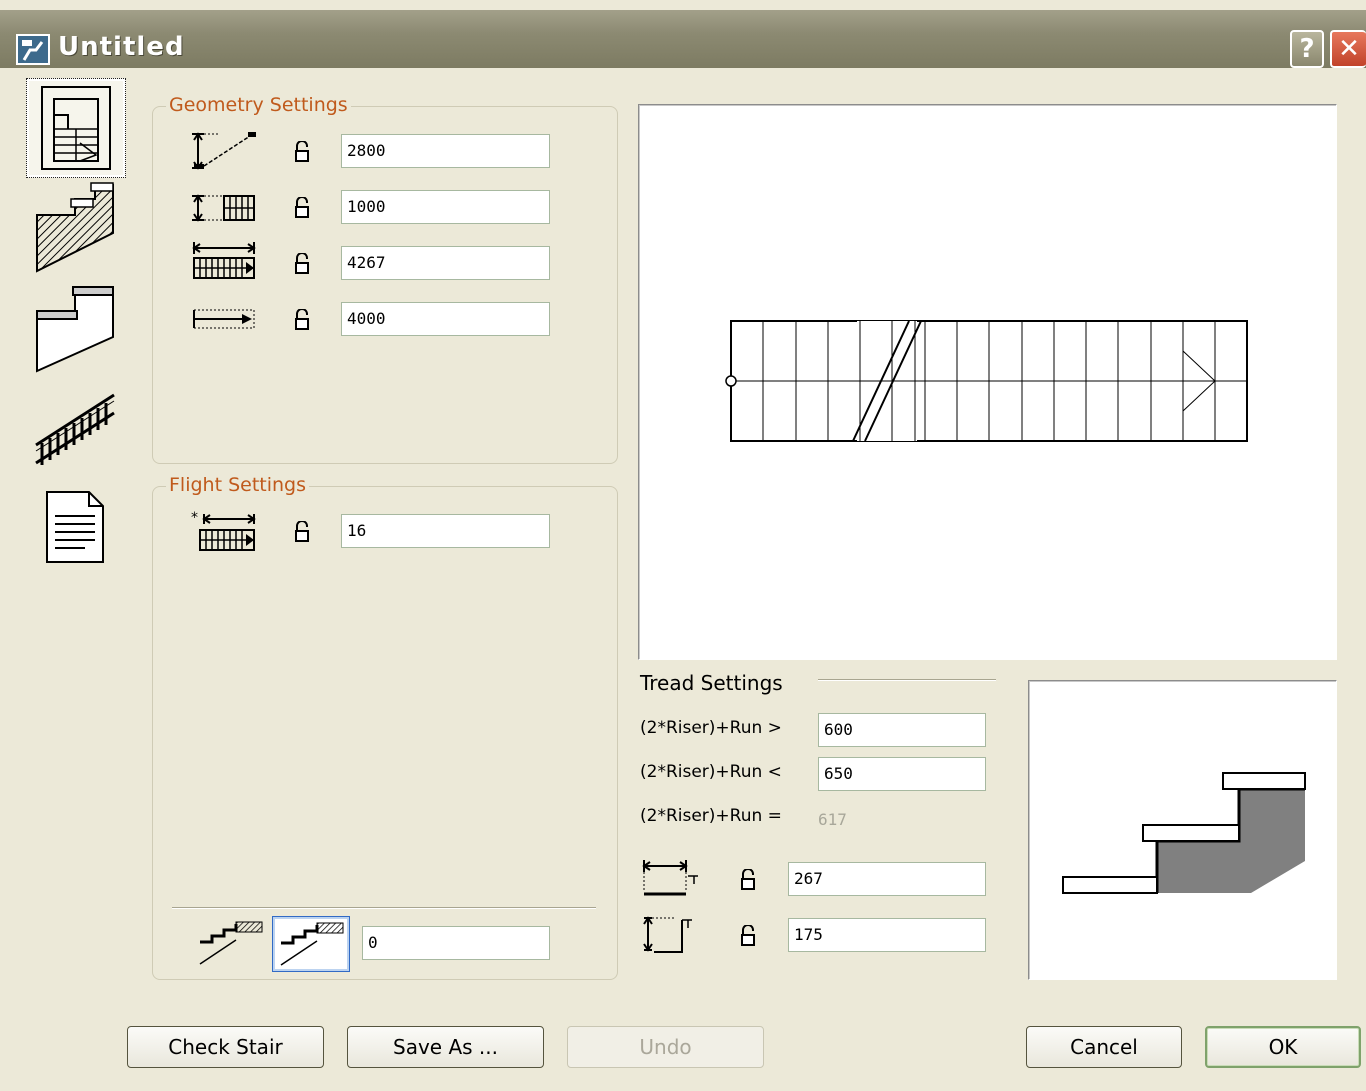 Image resolution: width=1366 pixels, height=1091 pixels. What do you see at coordinates (224, 319) in the screenshot?
I see `walking-line-length-icon` at bounding box center [224, 319].